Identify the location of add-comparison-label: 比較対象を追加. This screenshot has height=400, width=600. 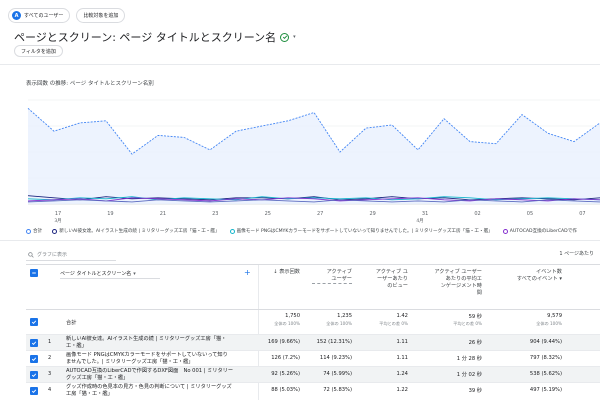
(101, 16).